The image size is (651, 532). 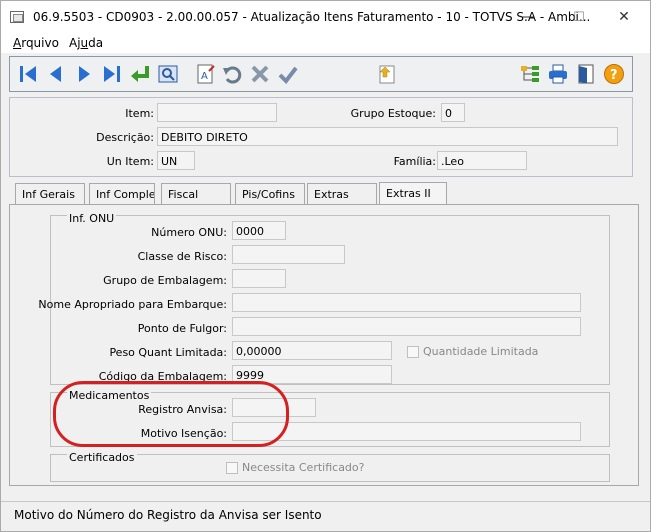 What do you see at coordinates (17, 43) in the screenshot?
I see `menu-arquivo-mnemonic: A` at bounding box center [17, 43].